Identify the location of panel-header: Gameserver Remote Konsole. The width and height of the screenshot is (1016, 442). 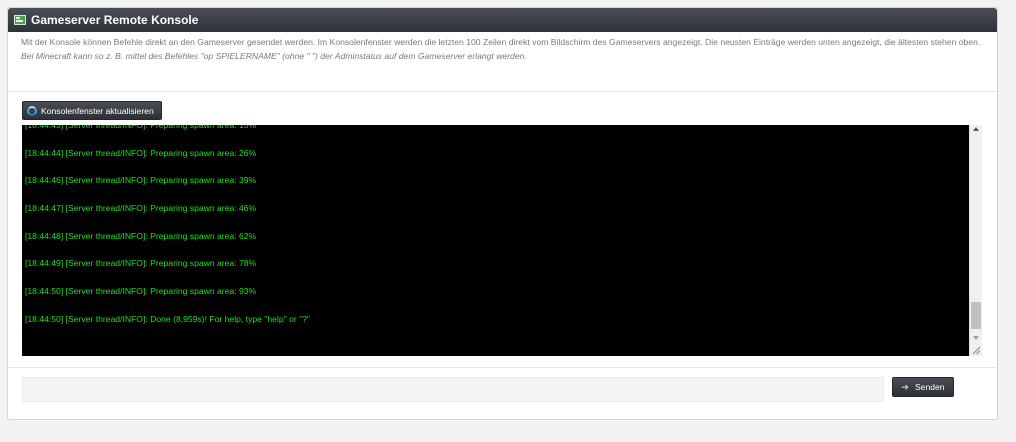
(502, 20).